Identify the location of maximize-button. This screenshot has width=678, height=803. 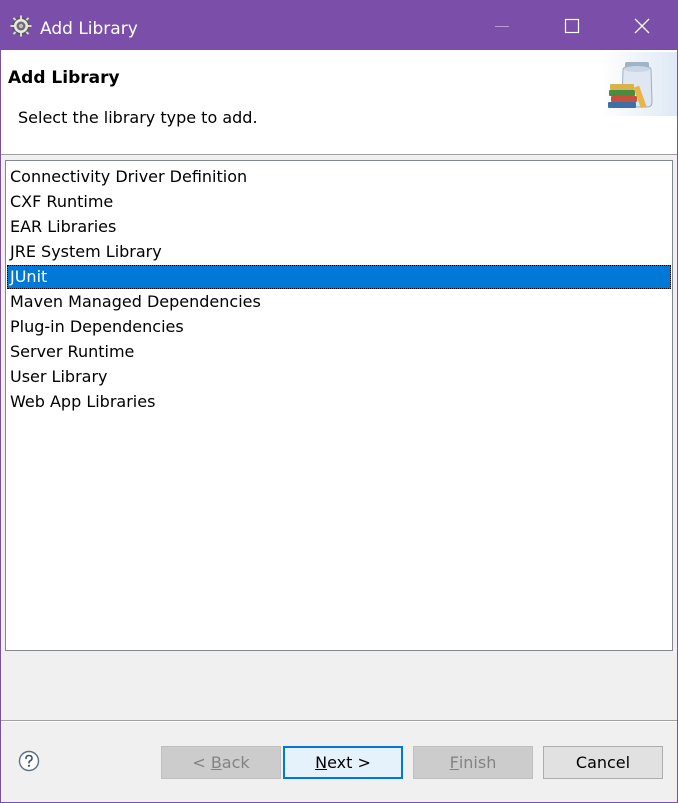
(572, 25).